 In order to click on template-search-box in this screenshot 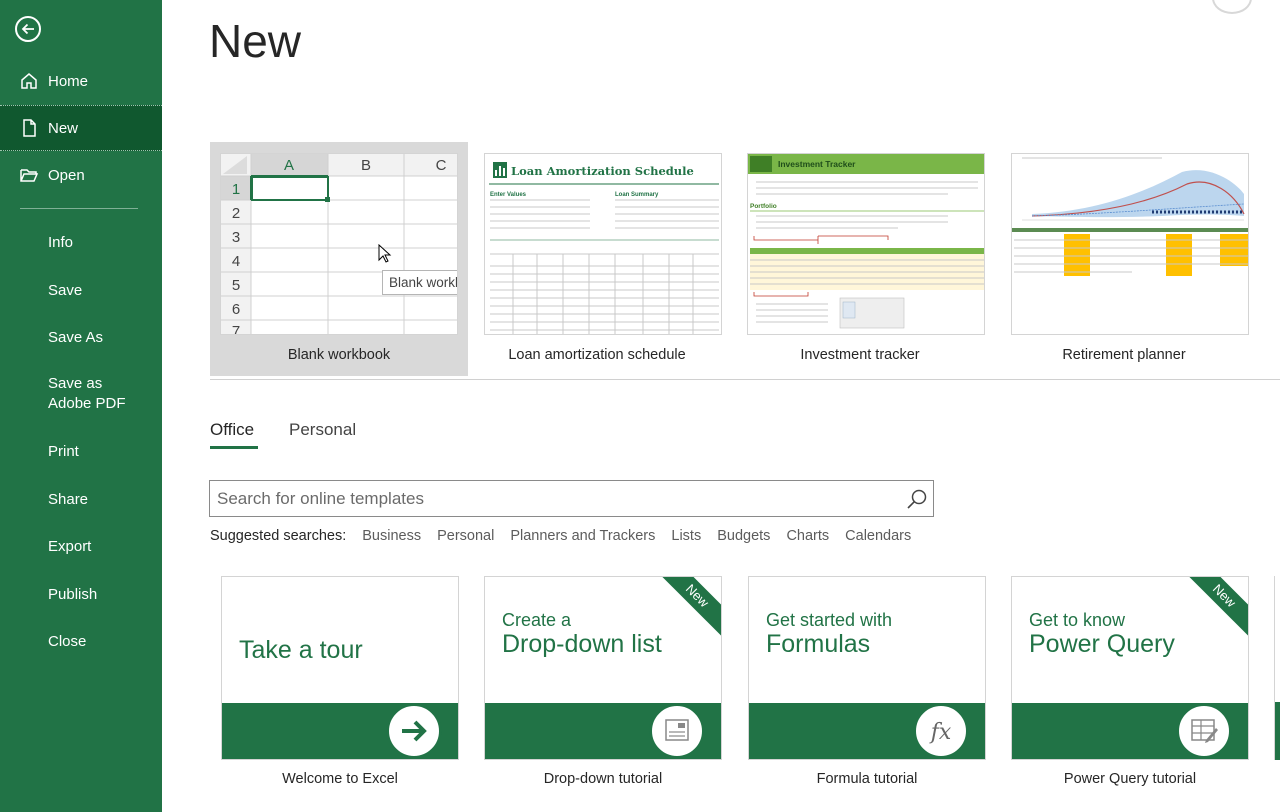, I will do `click(571, 498)`.